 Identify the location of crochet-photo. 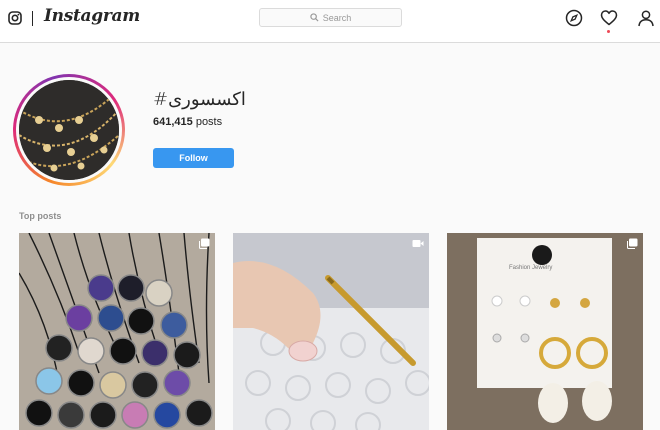
(331, 331).